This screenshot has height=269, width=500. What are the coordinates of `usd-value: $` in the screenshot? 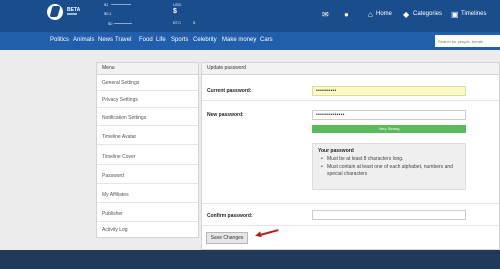 It's located at (175, 11).